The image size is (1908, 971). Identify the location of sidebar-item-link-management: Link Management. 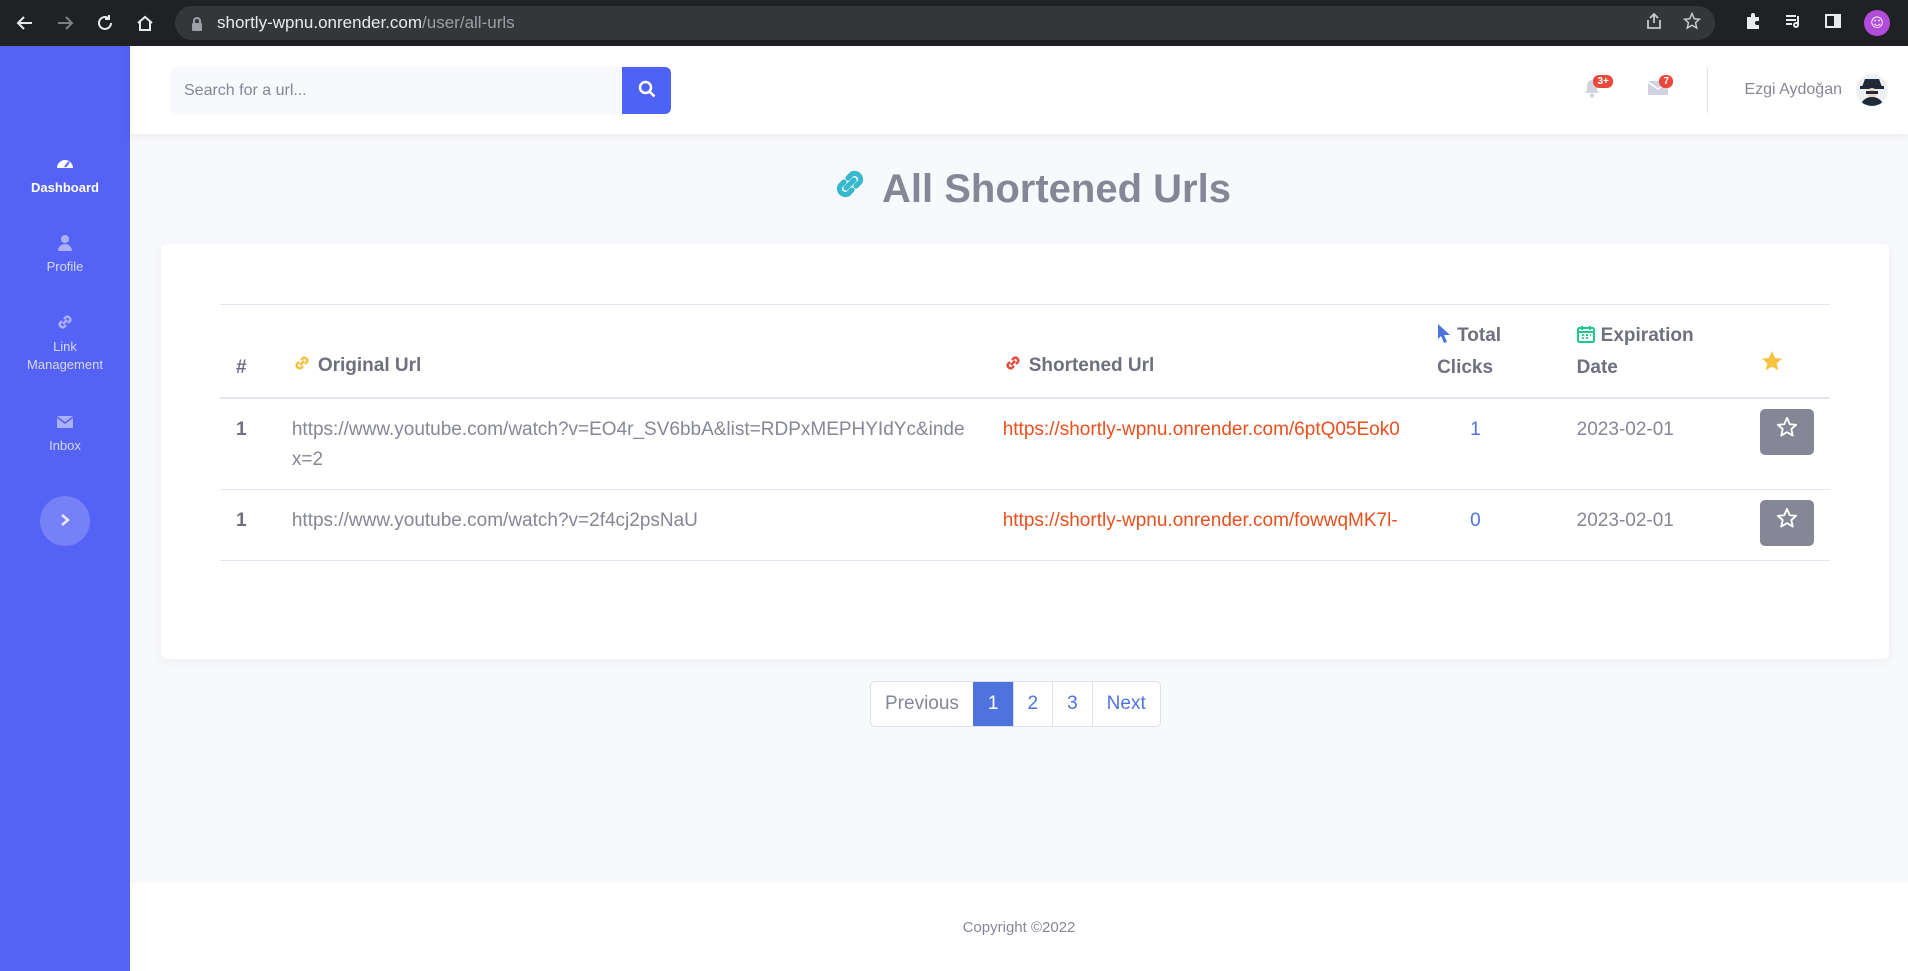
(65, 343).